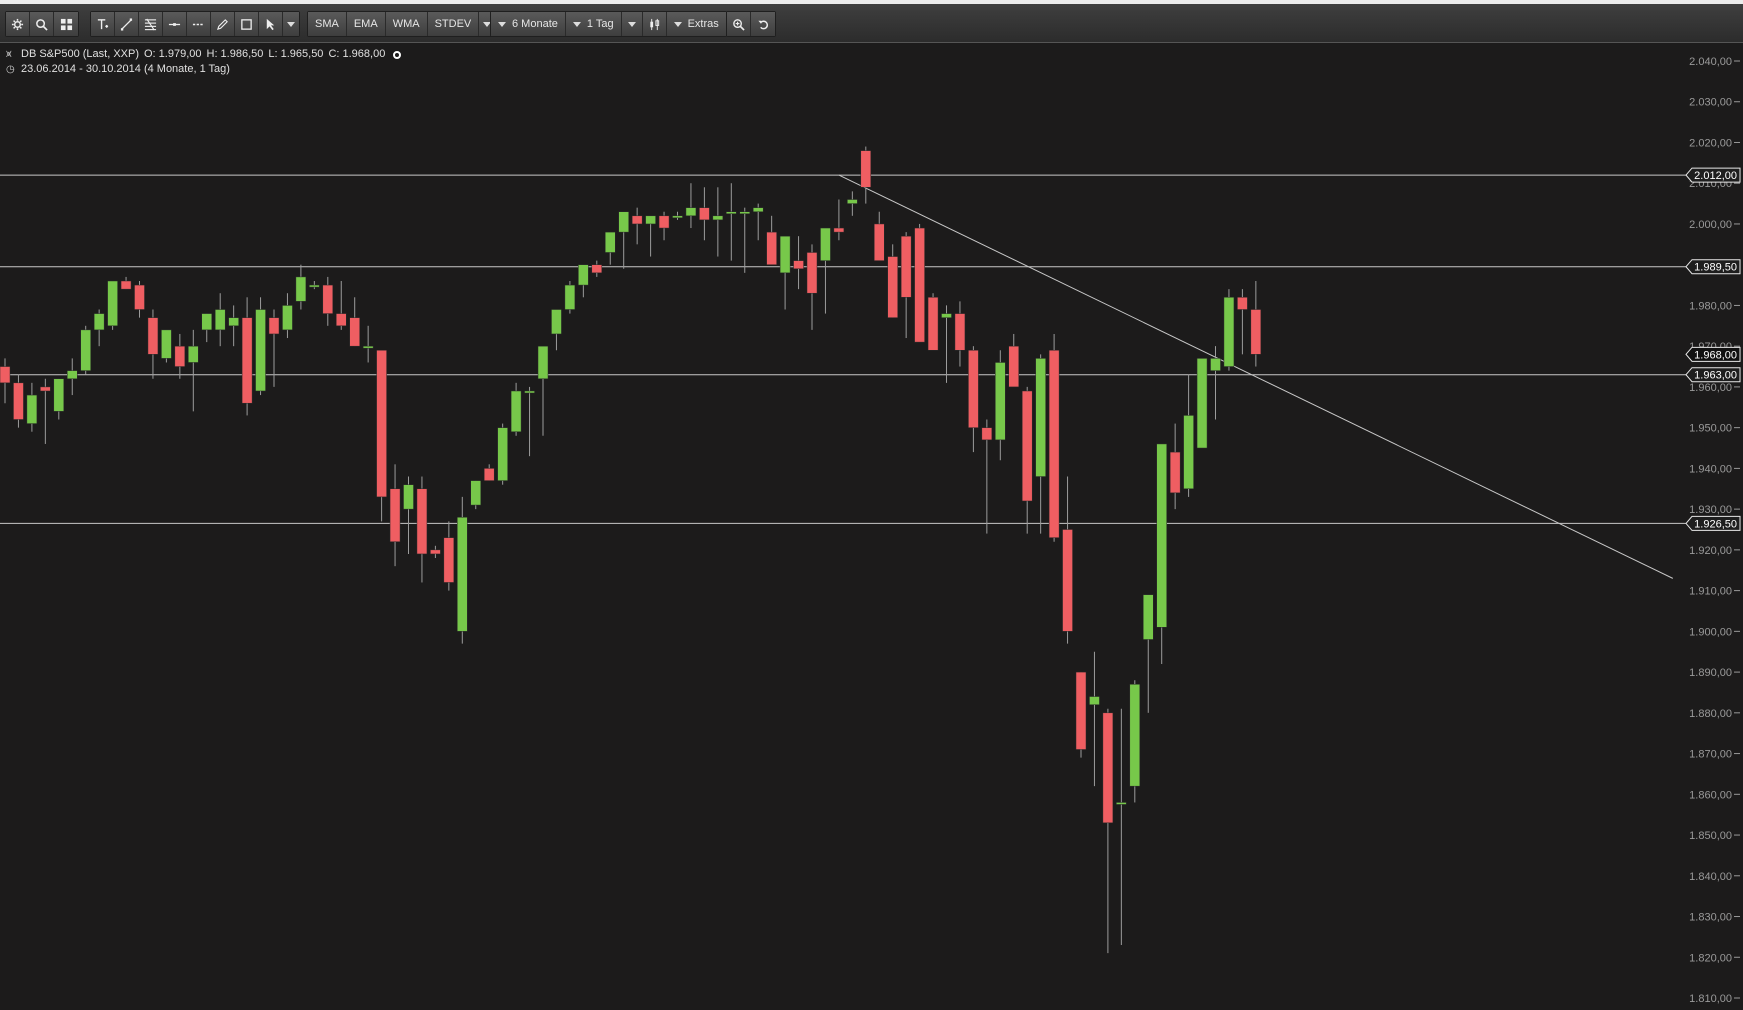 The width and height of the screenshot is (1743, 1010). Describe the element at coordinates (18, 24) in the screenshot. I see `settings-icon` at that location.